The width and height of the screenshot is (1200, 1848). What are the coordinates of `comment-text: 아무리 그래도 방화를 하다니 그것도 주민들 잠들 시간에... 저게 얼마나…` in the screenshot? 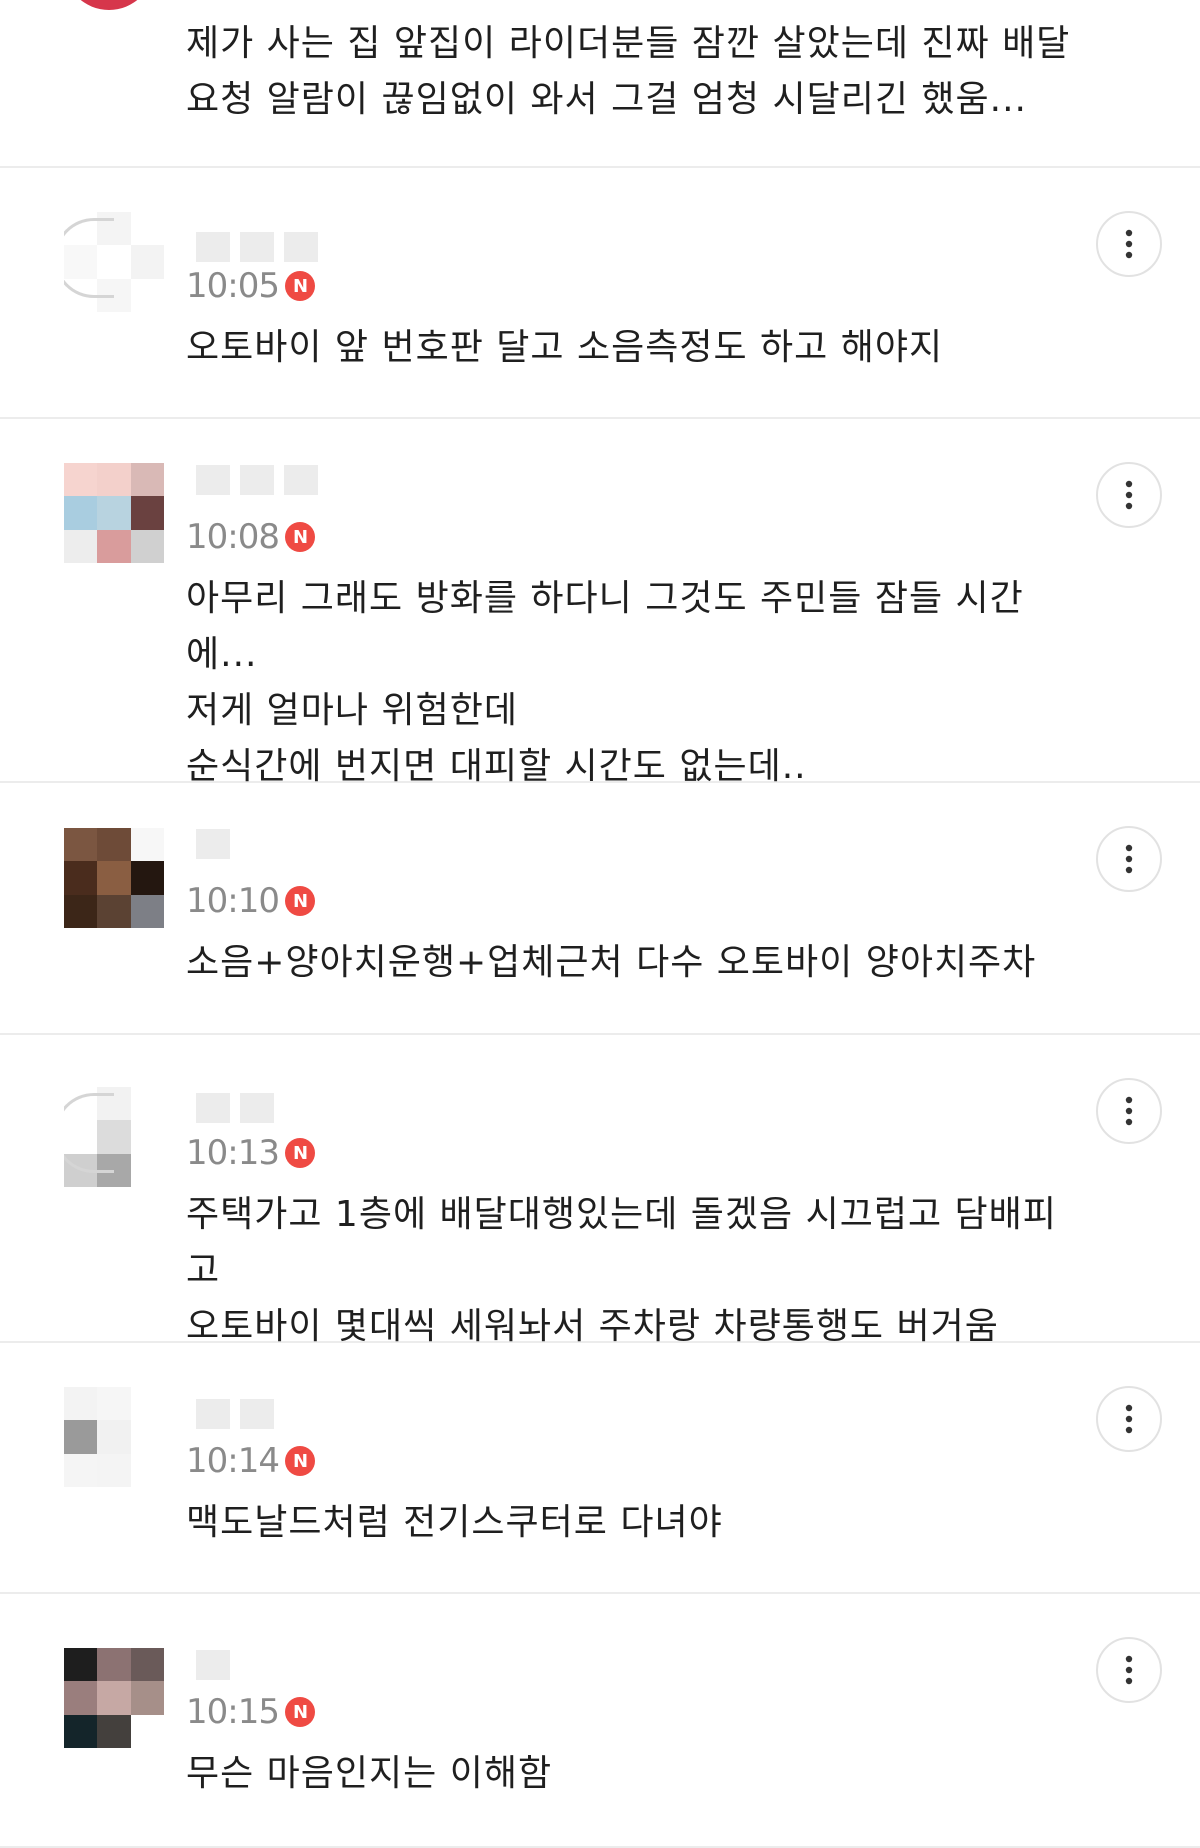 It's located at (605, 682).